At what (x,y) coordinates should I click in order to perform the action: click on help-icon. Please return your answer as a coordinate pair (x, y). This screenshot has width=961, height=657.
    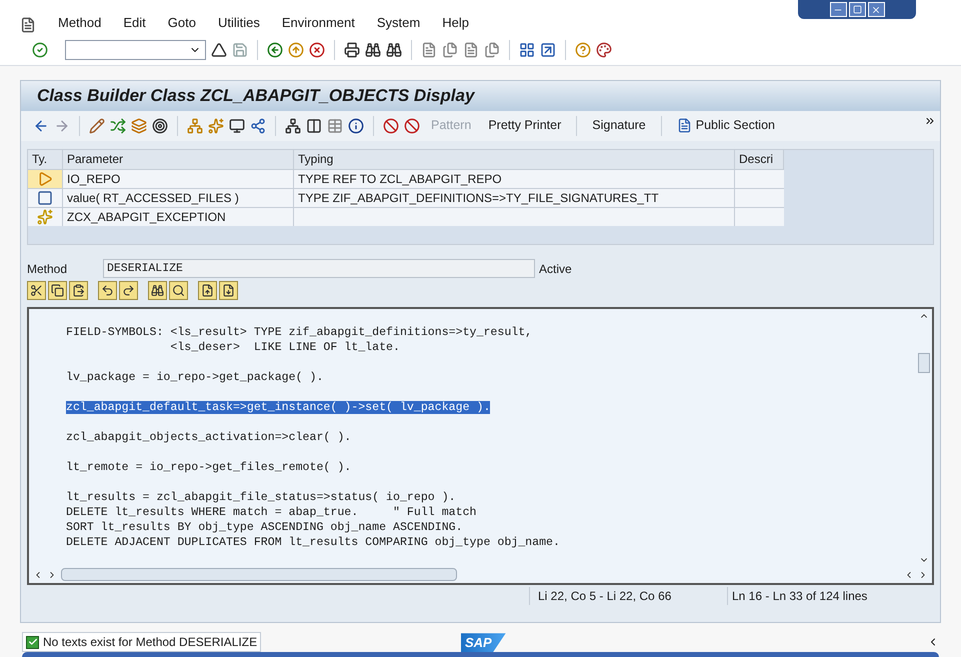
    Looking at the image, I should click on (583, 50).